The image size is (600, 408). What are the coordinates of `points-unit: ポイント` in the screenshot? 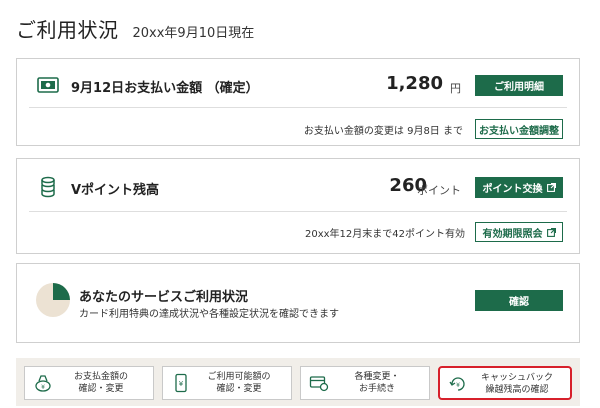 It's located at (439, 190).